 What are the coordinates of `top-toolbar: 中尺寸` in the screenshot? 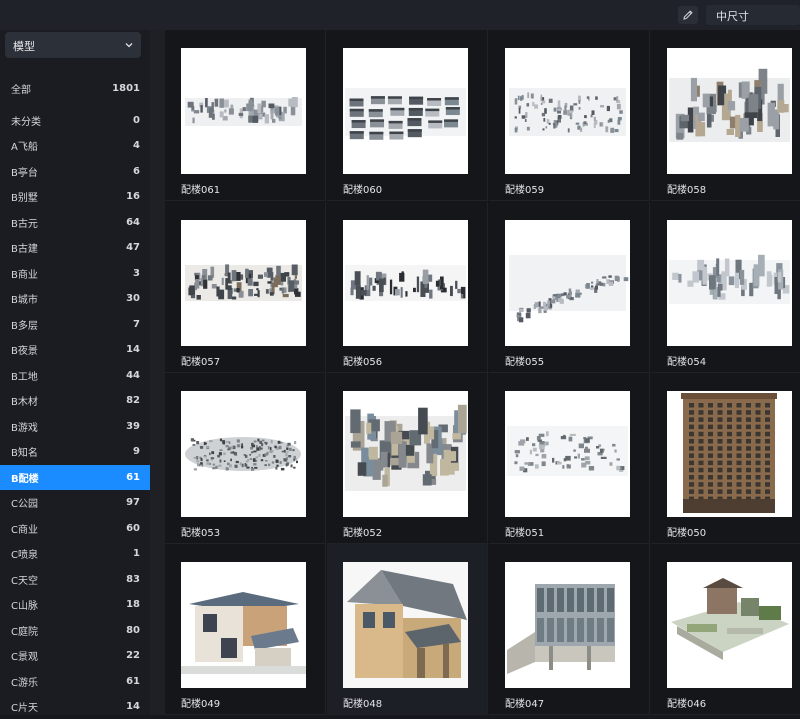 It's located at (400, 15).